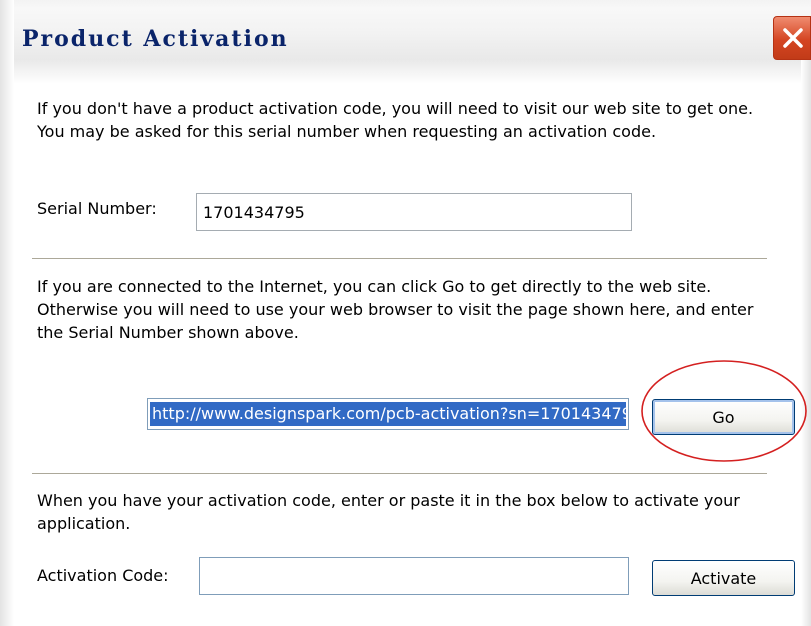 The width and height of the screenshot is (811, 626). What do you see at coordinates (723, 417) in the screenshot?
I see `go-button: Go` at bounding box center [723, 417].